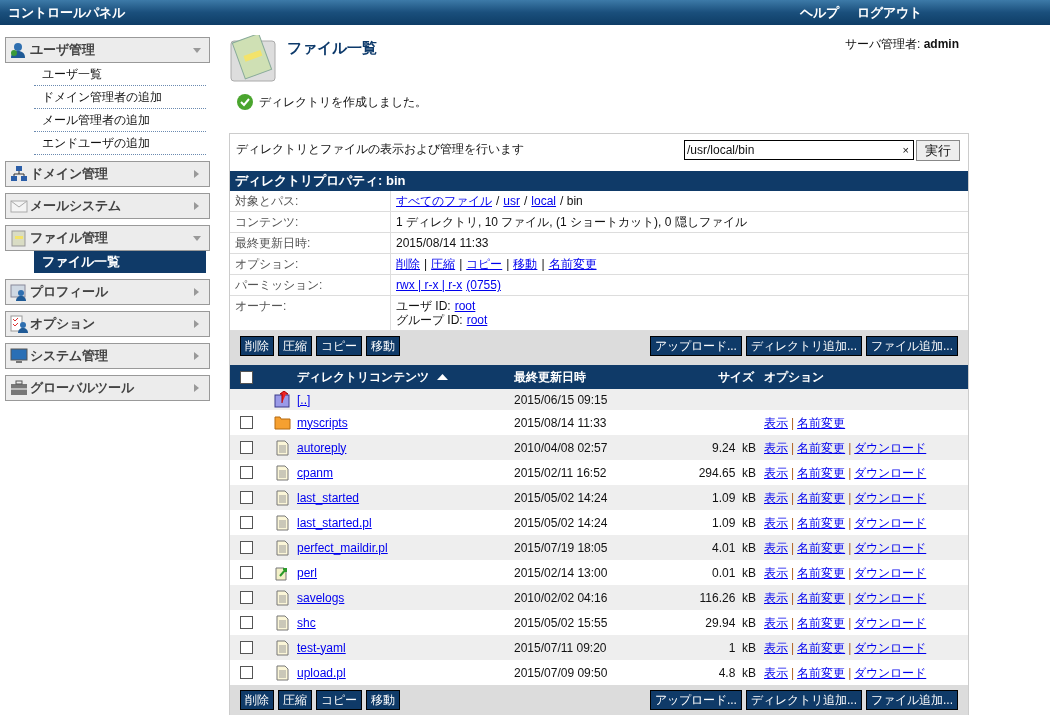 Image resolution: width=1050 pixels, height=723 pixels. Describe the element at coordinates (322, 447) in the screenshot. I see `file-link: autoreply` at that location.